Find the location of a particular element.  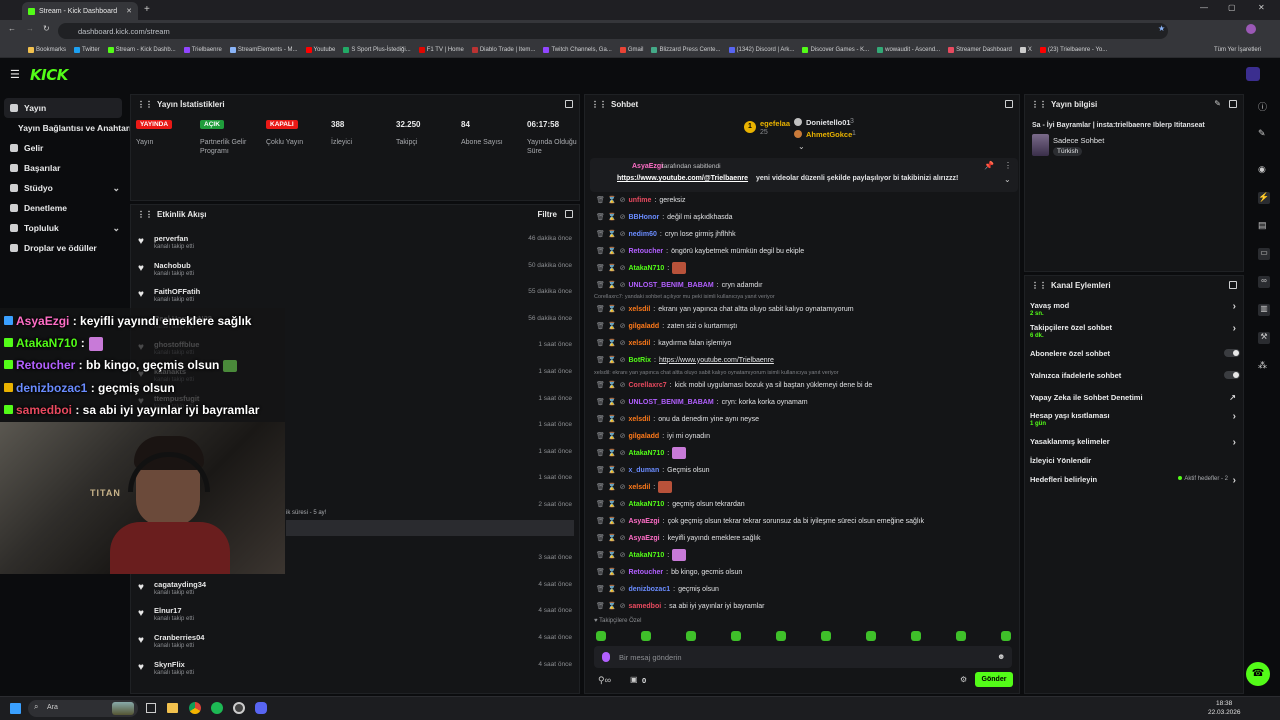

top-gifter-name: AhmetGokce is located at coordinates (829, 134).